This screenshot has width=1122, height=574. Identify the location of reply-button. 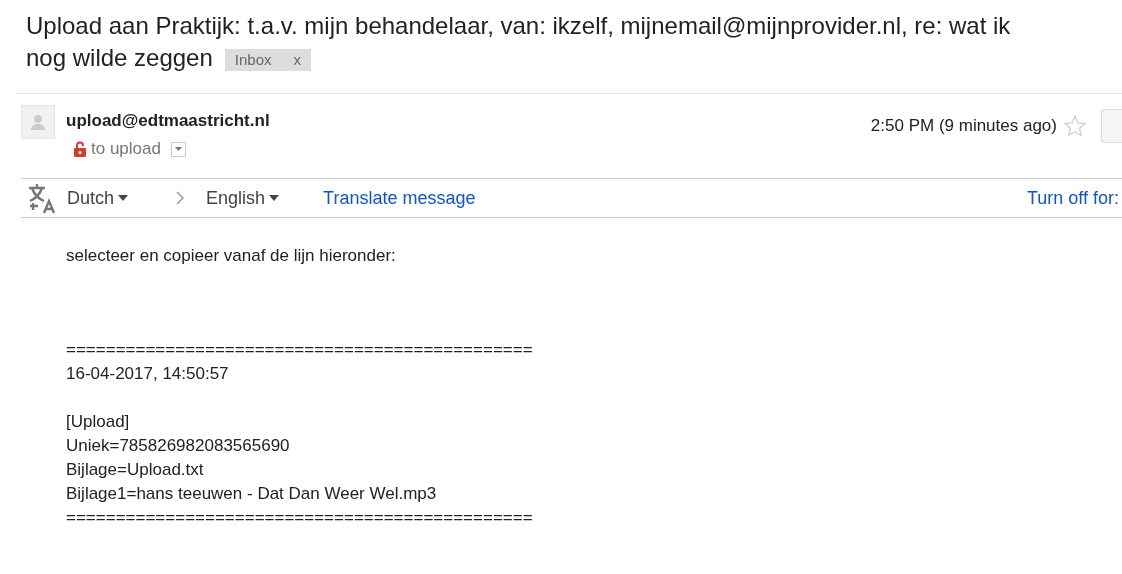
(1111, 126).